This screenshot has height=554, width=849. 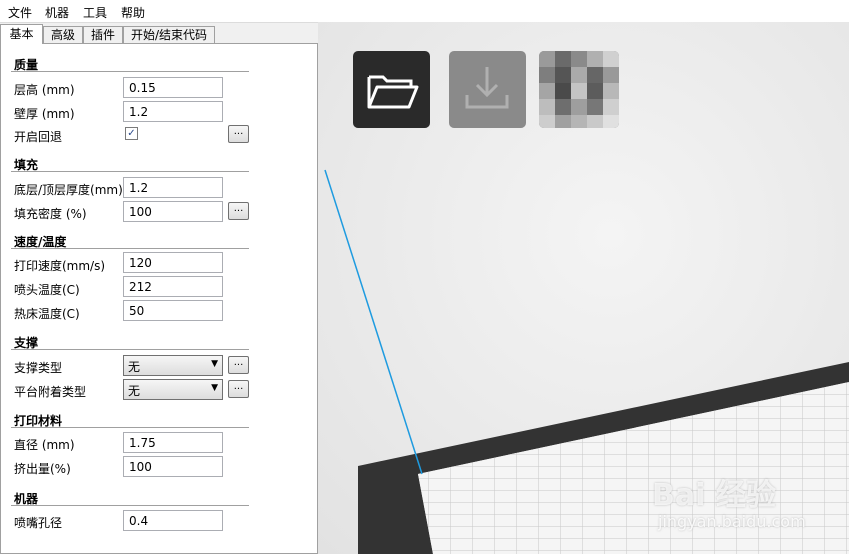 What do you see at coordinates (714, 495) in the screenshot?
I see `baidu-watermark: Bai 经验` at bounding box center [714, 495].